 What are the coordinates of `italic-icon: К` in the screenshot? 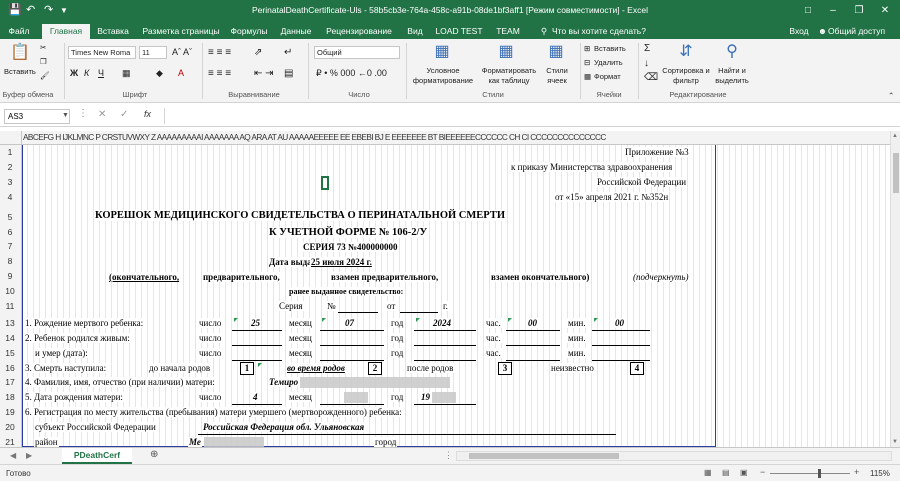 It's located at (86, 73).